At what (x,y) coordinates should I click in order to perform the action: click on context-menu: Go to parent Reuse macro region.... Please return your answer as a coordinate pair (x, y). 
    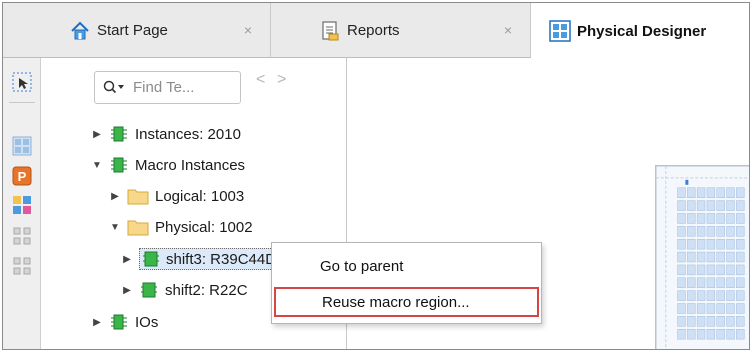
    Looking at the image, I should click on (406, 283).